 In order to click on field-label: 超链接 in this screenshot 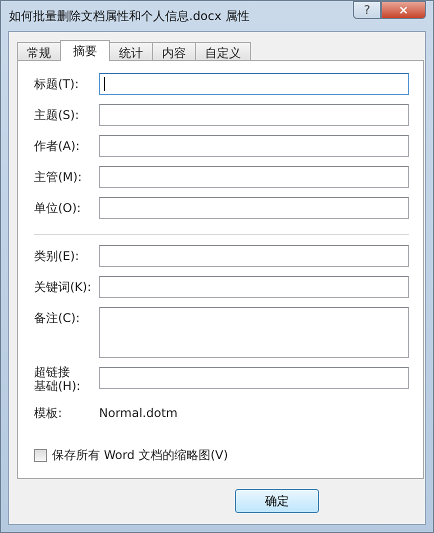, I will do `click(52, 372)`.